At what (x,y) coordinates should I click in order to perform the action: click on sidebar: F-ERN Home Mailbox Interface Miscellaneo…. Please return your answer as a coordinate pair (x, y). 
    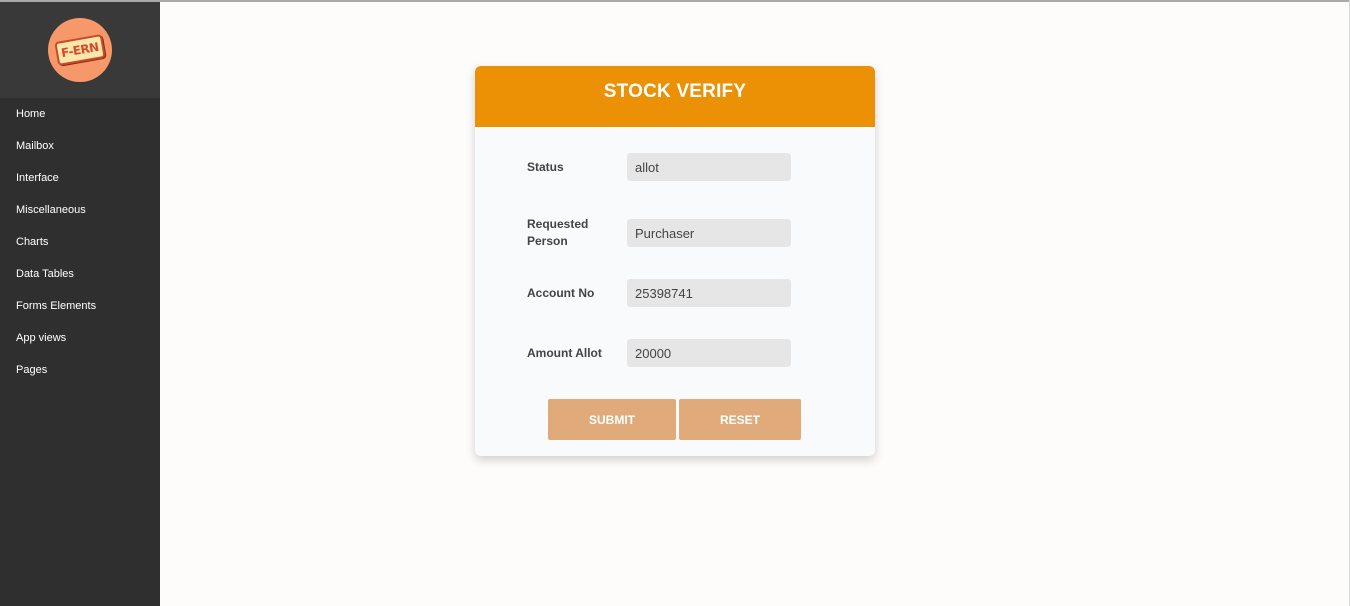
    Looking at the image, I should click on (80, 304).